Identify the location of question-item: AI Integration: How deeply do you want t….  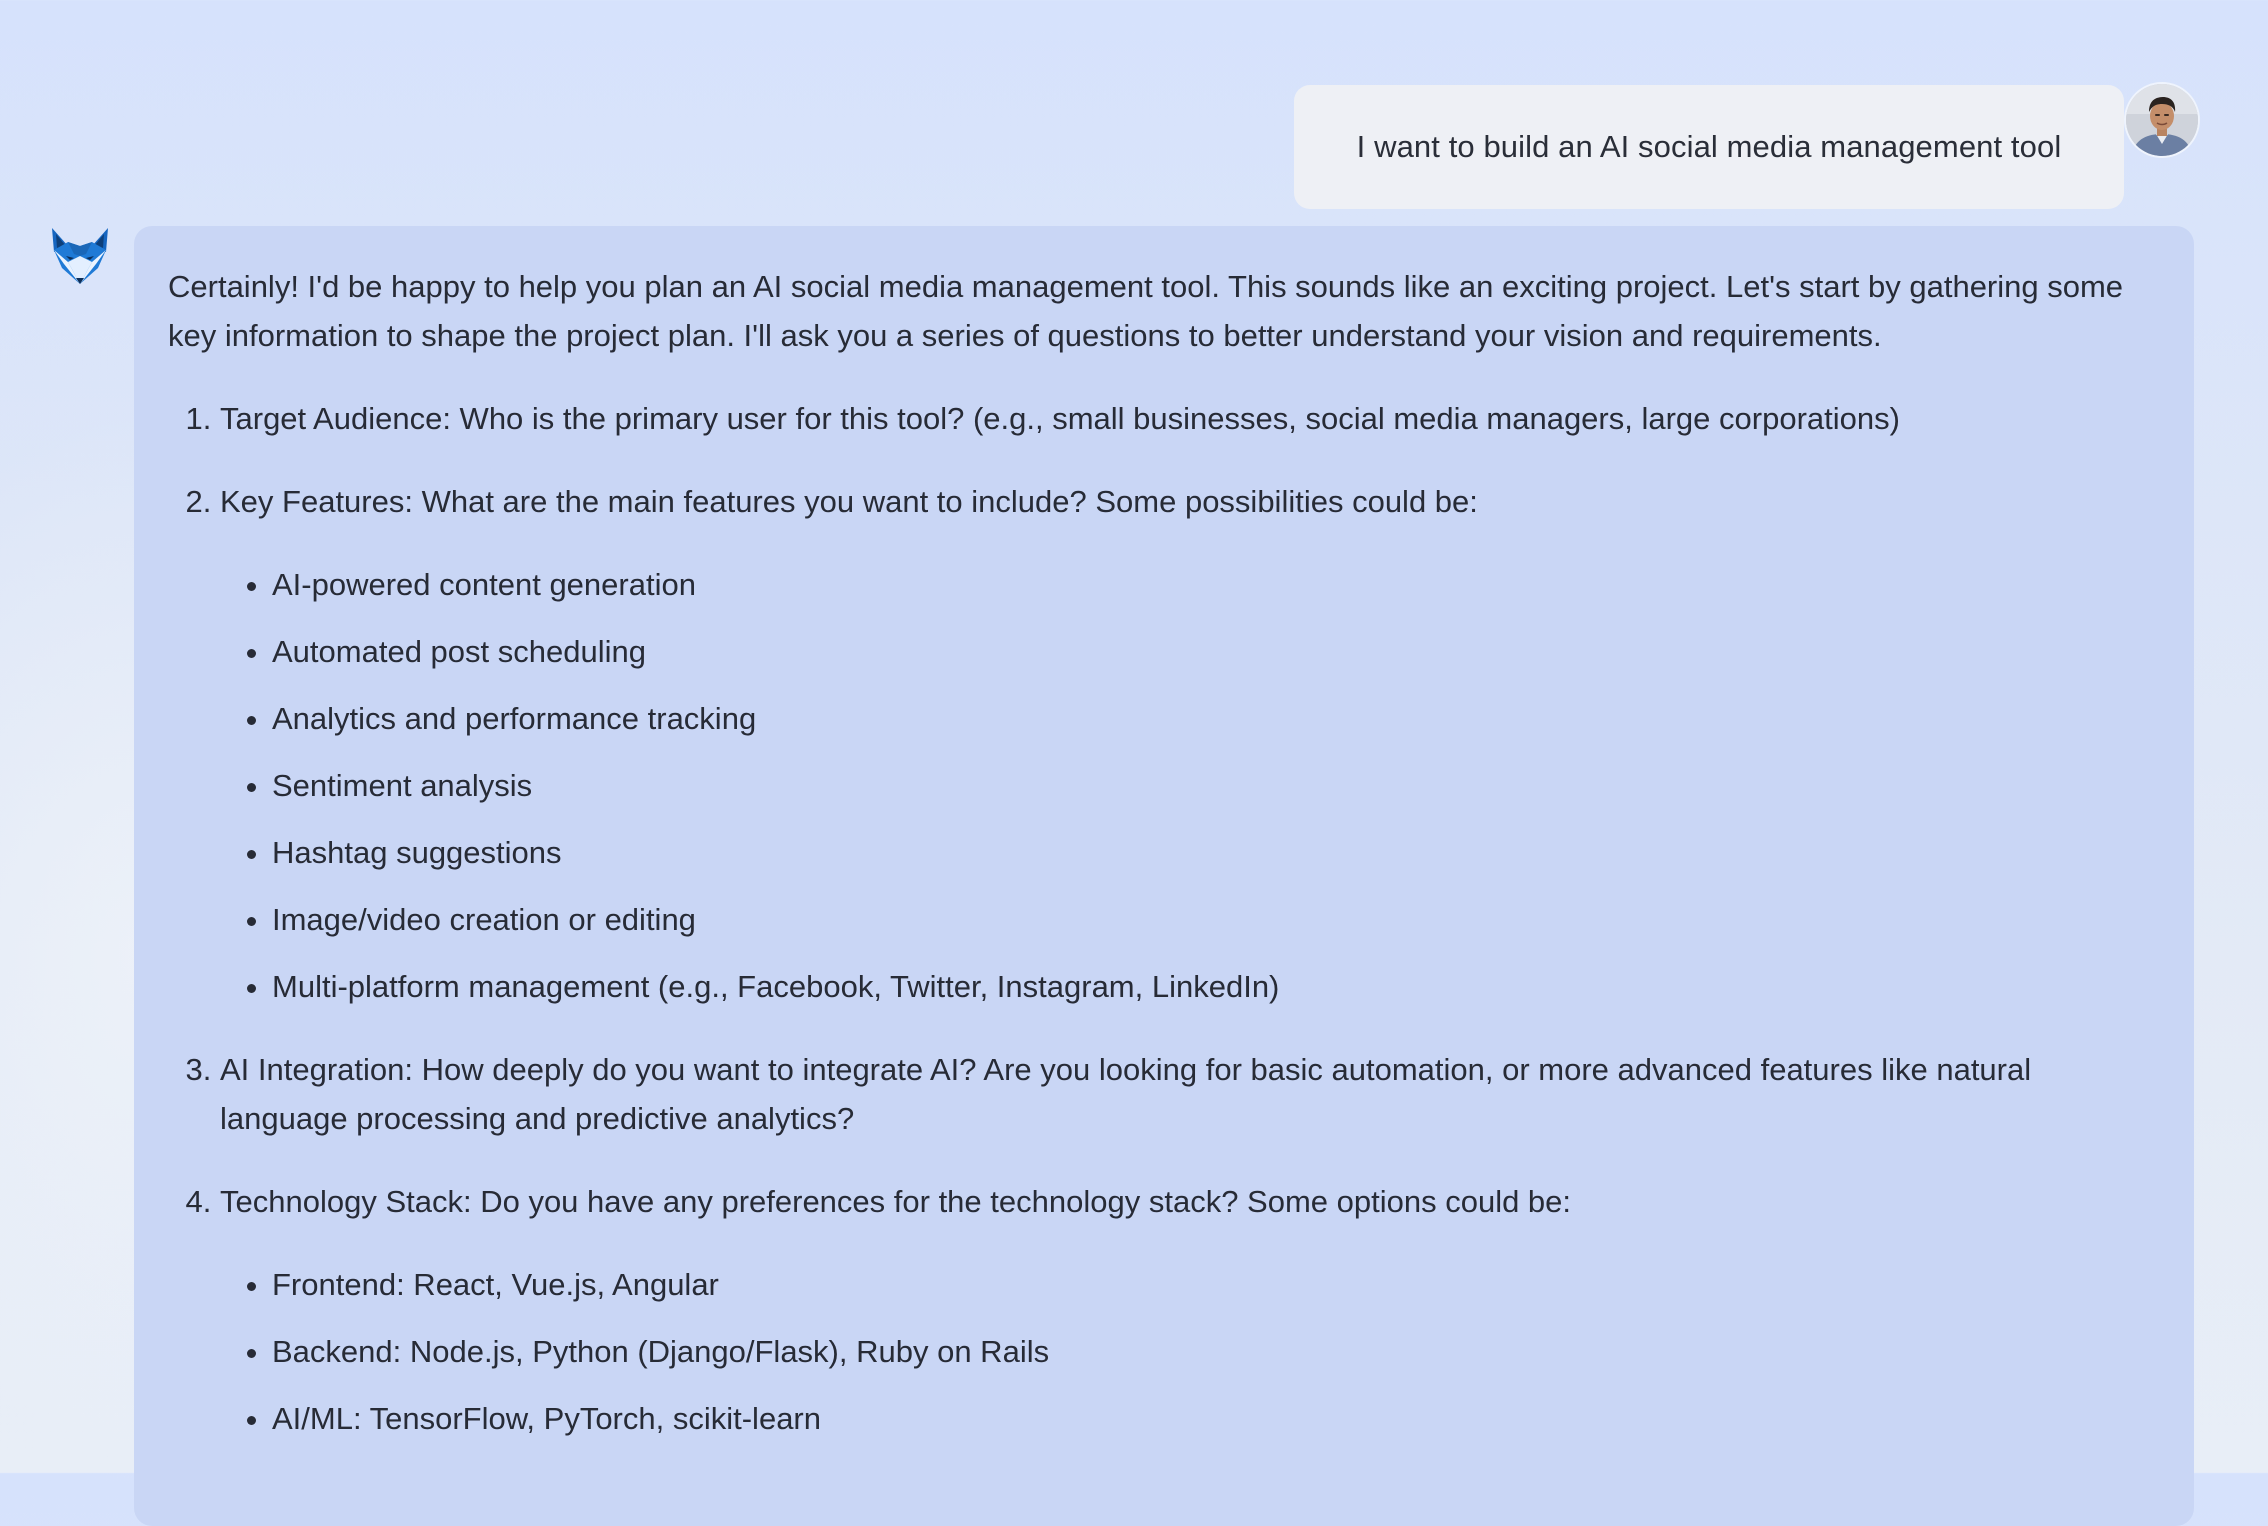
(1190, 1094).